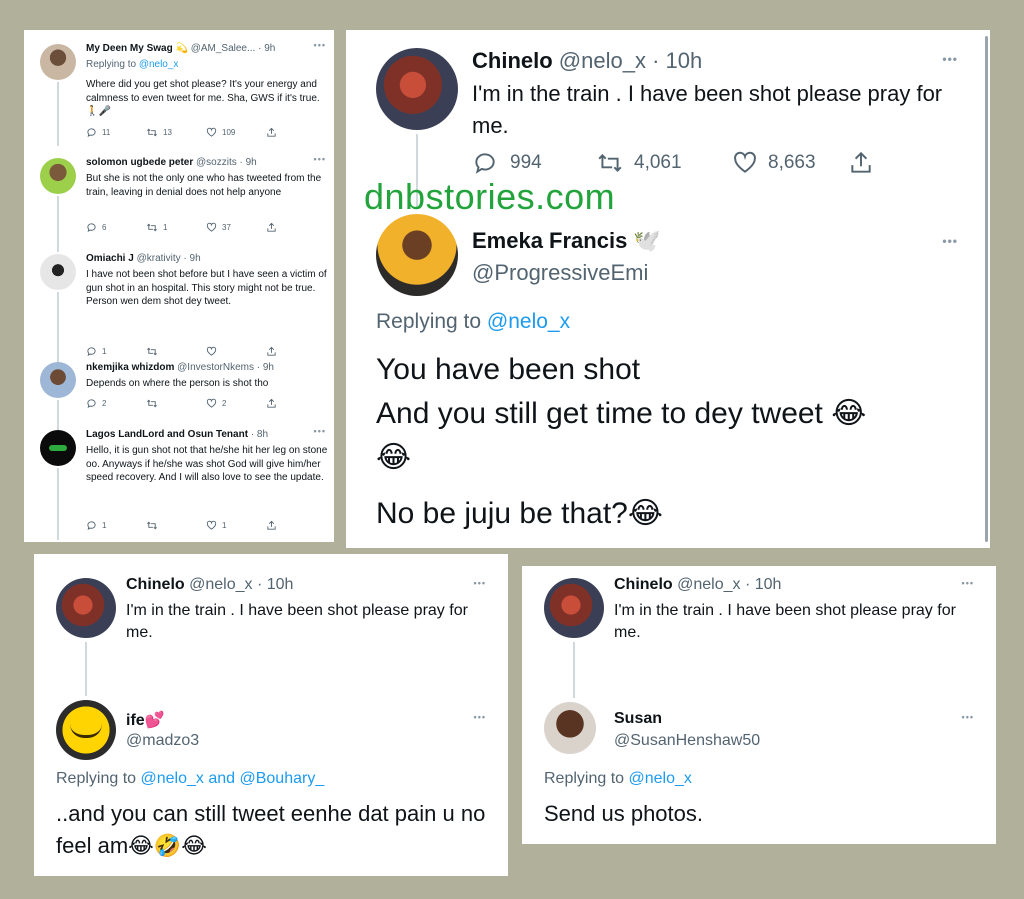 Image resolution: width=1024 pixels, height=899 pixels. I want to click on logo-icon, so click(58, 448).